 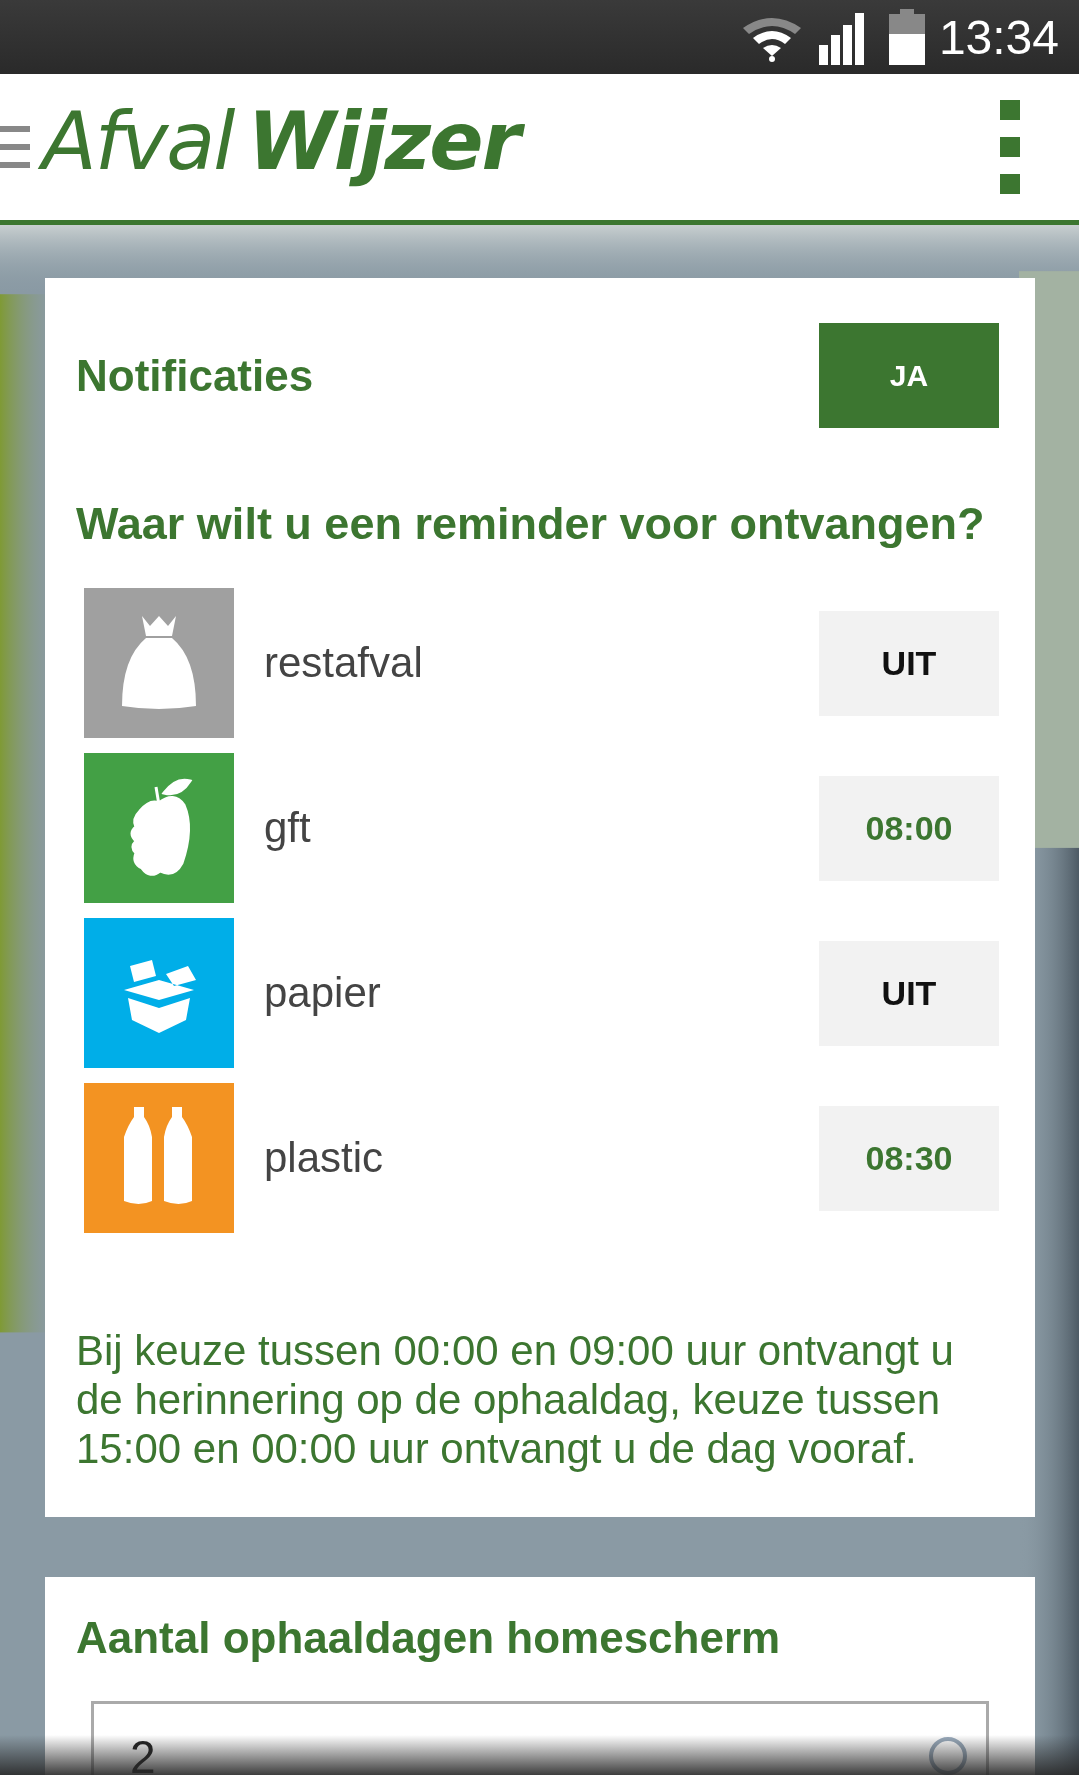 I want to click on reminder-button: 08:00, so click(x=909, y=828).